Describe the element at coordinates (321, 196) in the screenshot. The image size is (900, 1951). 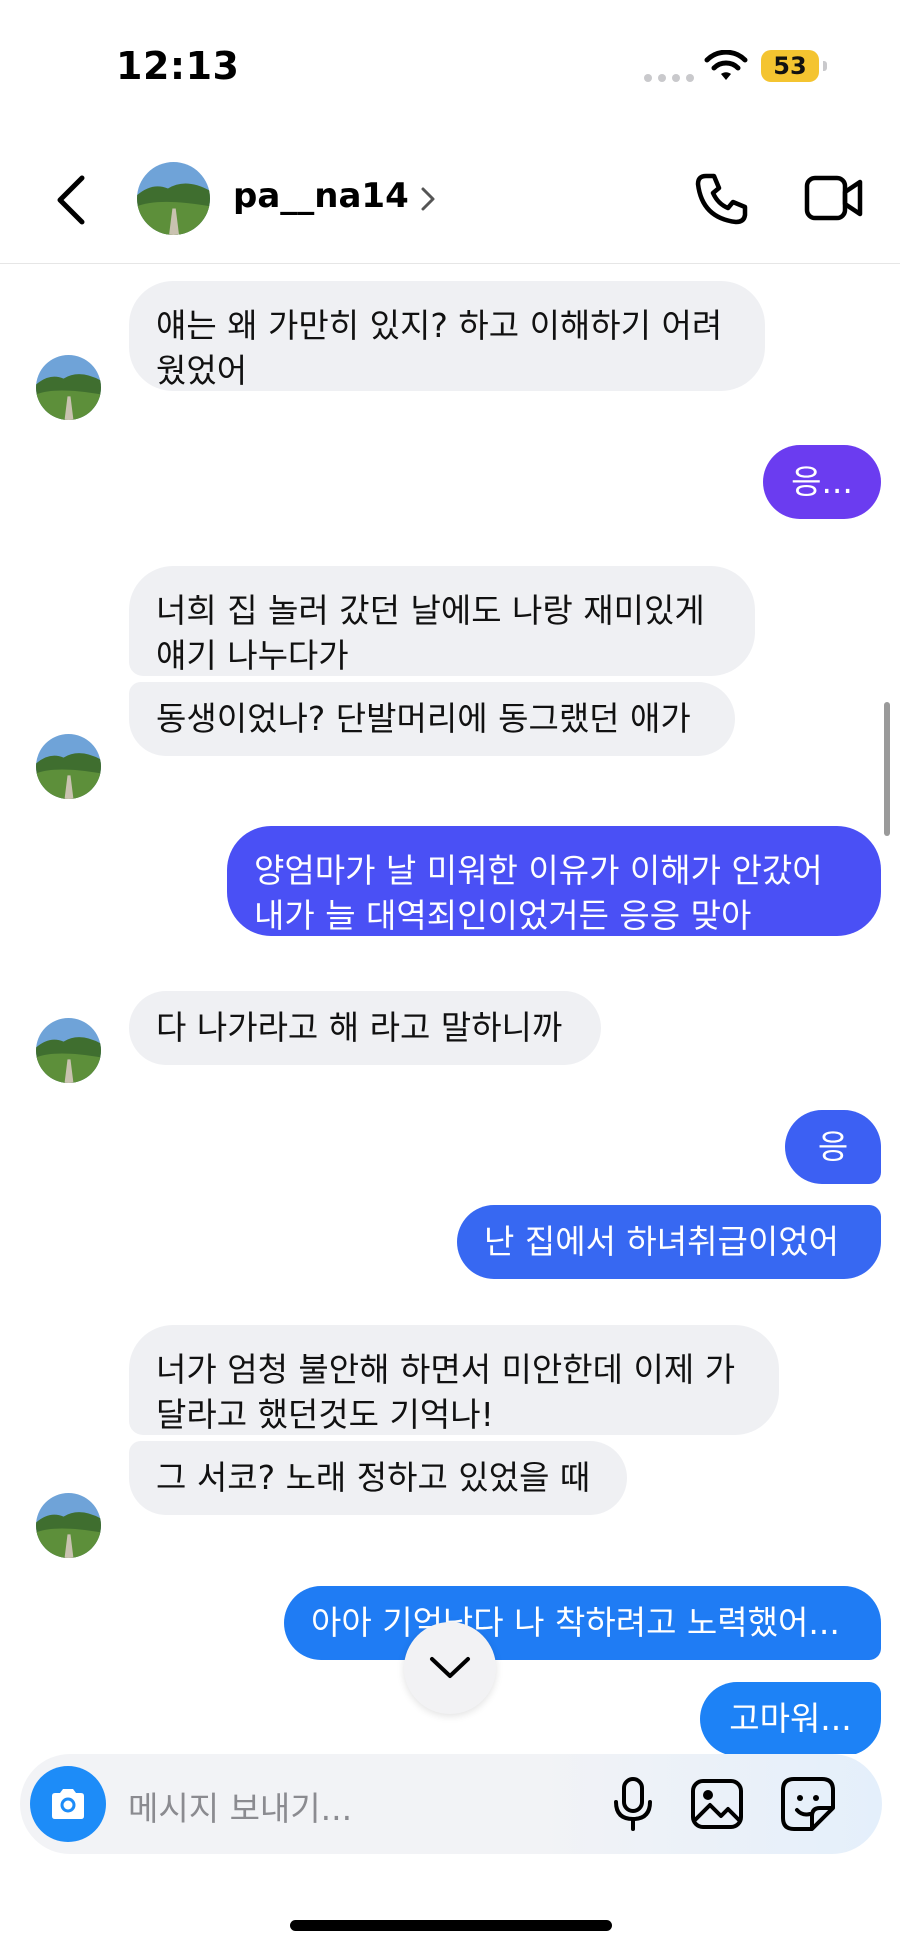
I see `chat-username: pa__na14` at that location.